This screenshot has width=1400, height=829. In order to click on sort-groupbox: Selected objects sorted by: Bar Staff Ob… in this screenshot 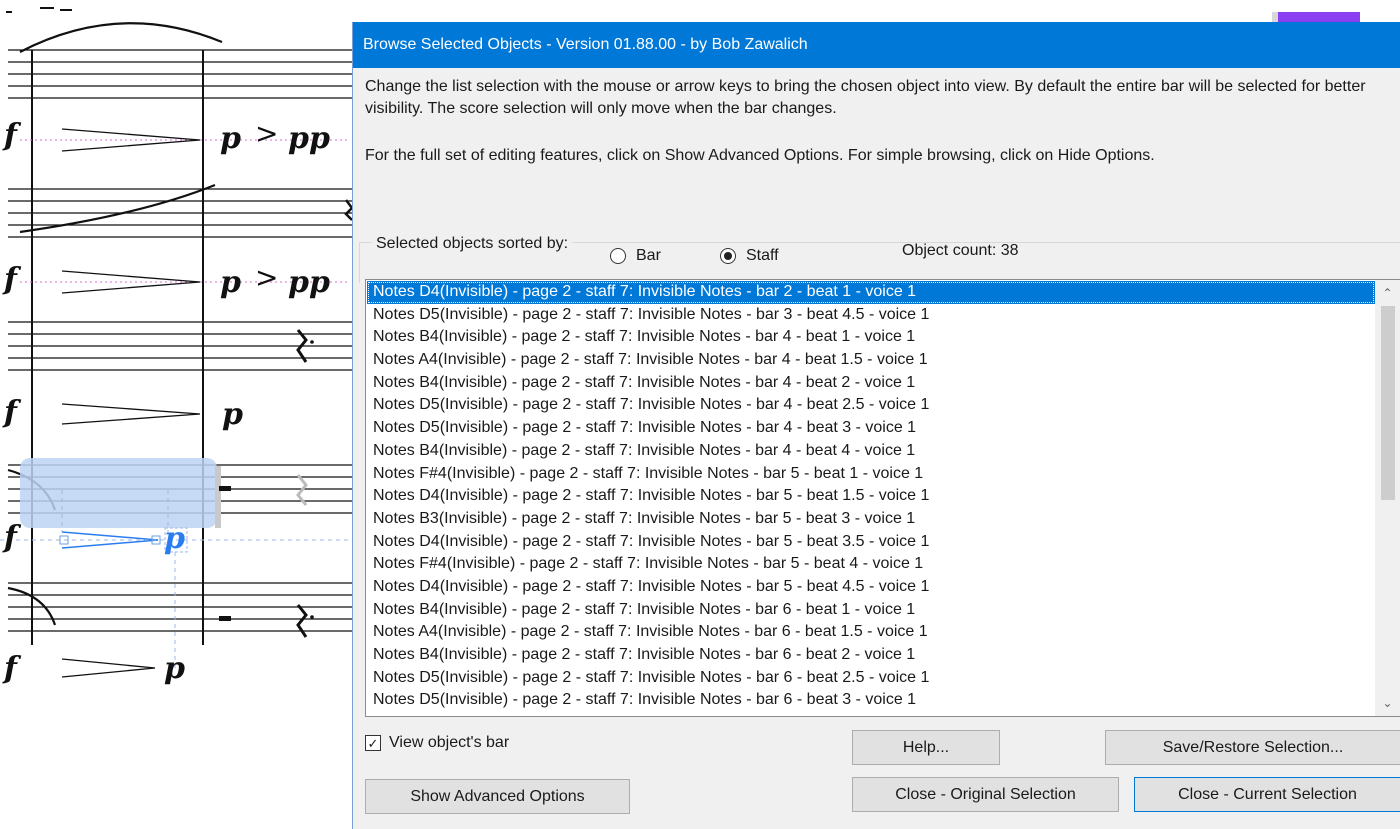, I will do `click(879, 259)`.